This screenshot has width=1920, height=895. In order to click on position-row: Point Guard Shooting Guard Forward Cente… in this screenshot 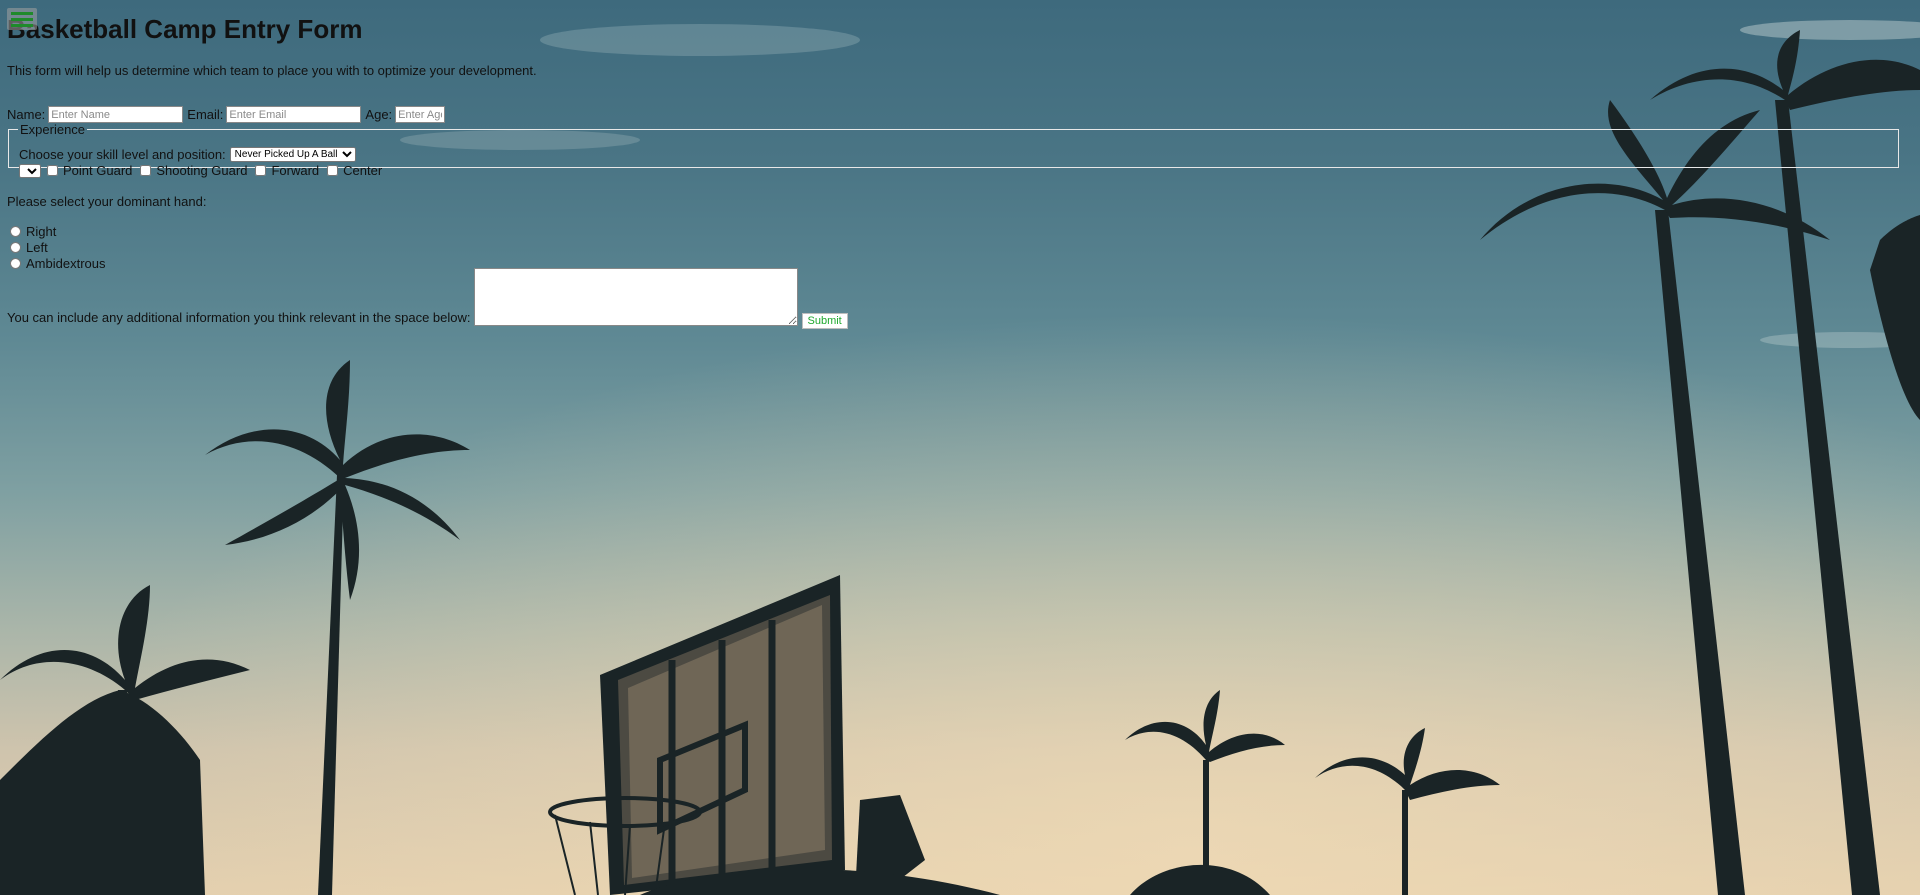, I will do `click(203, 170)`.